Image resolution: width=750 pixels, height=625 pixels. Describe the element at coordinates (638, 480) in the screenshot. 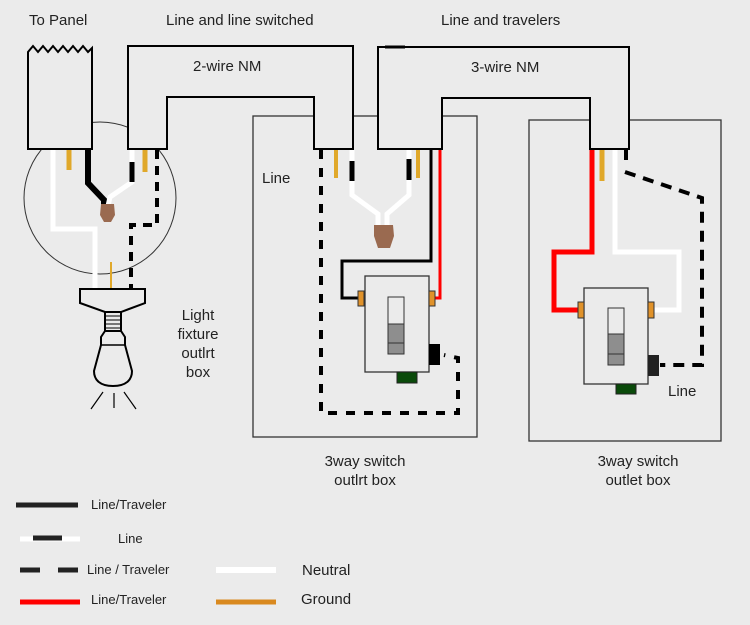

I see `switch2-caption-line2: outlet box` at that location.